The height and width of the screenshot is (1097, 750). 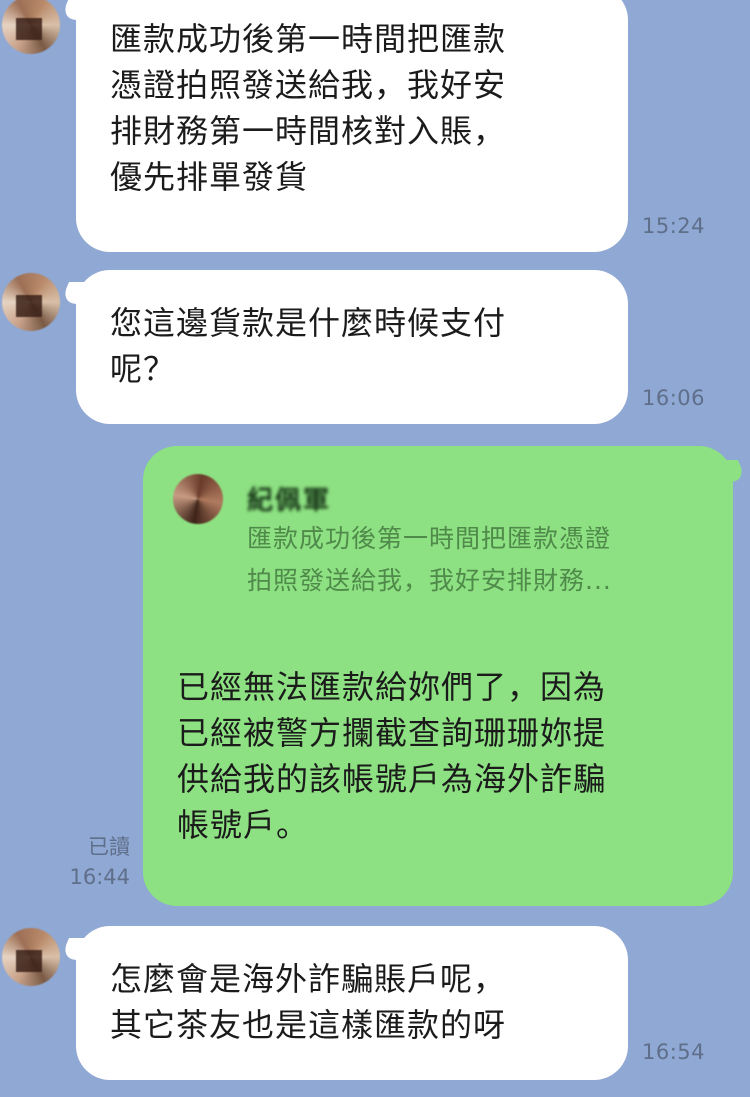 What do you see at coordinates (198, 499) in the screenshot?
I see `quoted-avatar` at bounding box center [198, 499].